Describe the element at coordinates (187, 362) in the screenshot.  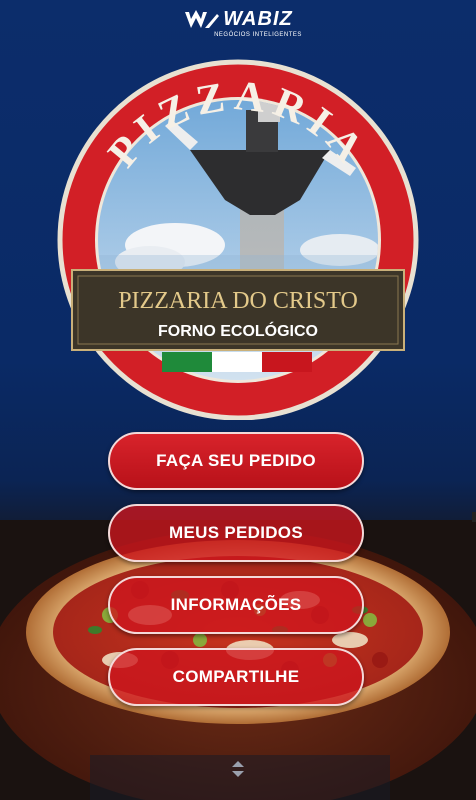
I see `flag-green` at that location.